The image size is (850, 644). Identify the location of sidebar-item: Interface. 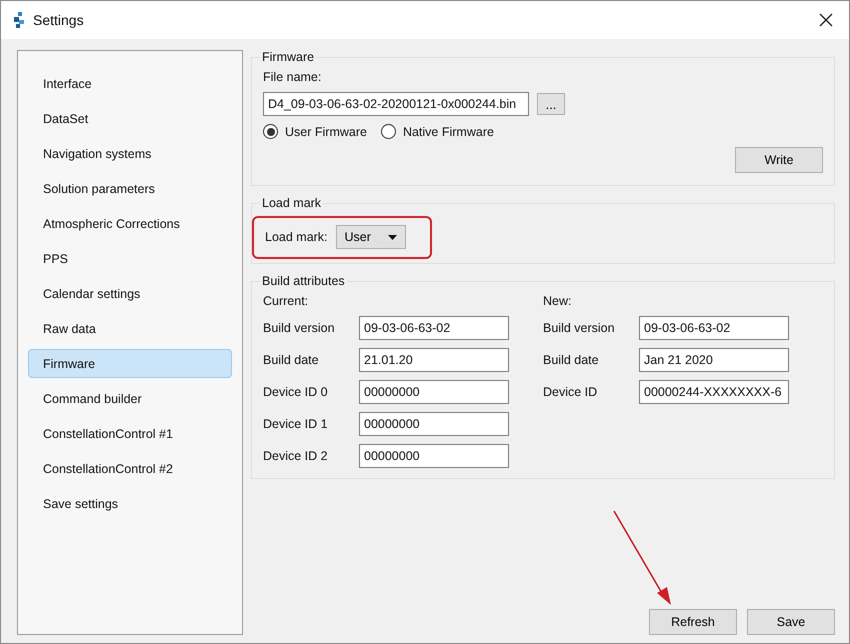
(130, 83).